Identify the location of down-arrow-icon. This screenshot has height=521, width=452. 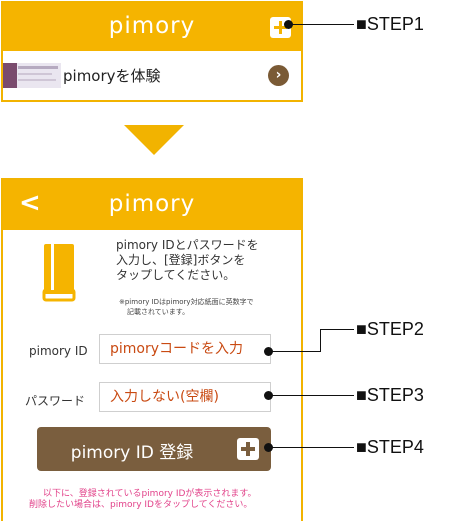
(154, 140).